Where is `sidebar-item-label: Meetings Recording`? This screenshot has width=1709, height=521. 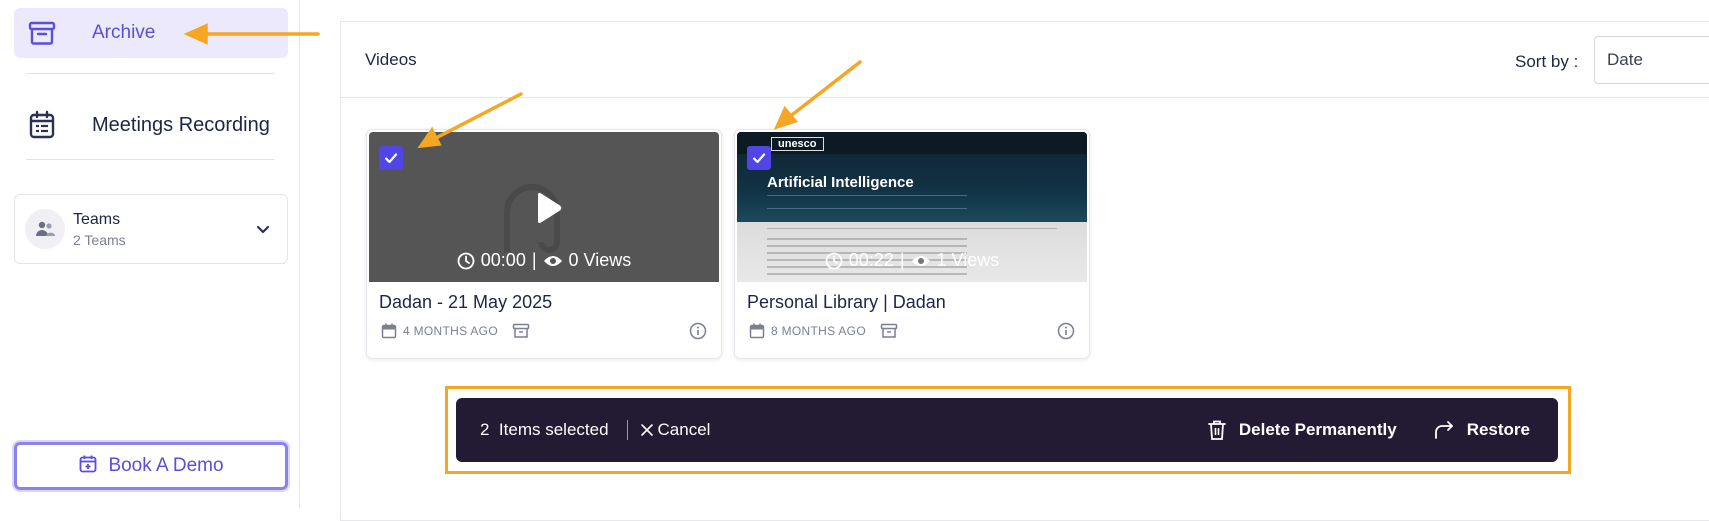 sidebar-item-label: Meetings Recording is located at coordinates (181, 124).